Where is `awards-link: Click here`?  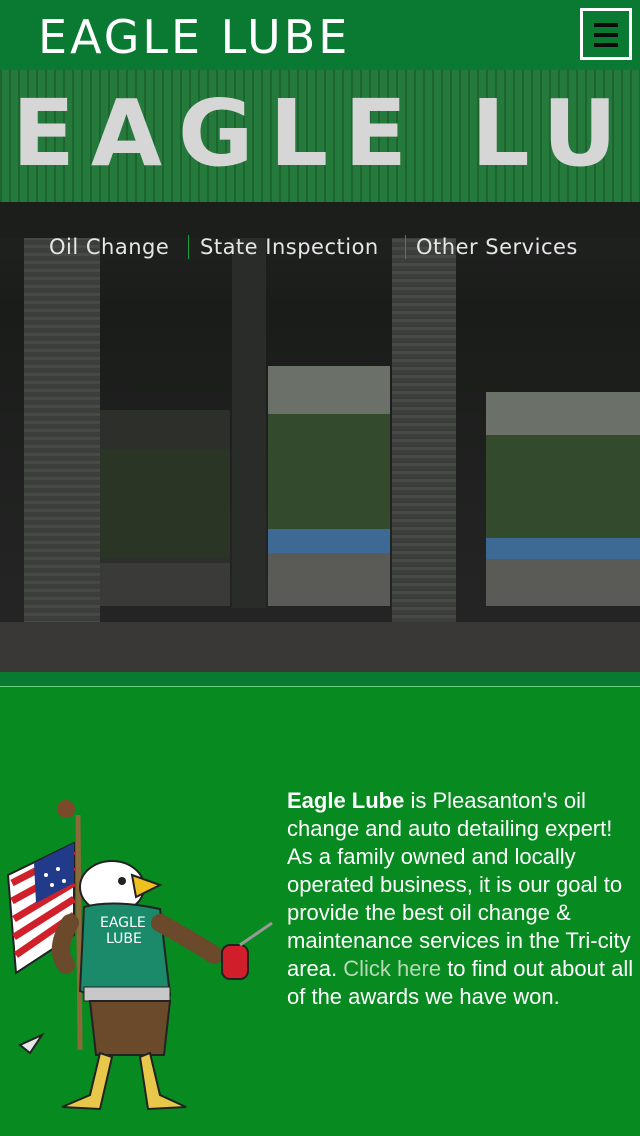
awards-link: Click here is located at coordinates (392, 968).